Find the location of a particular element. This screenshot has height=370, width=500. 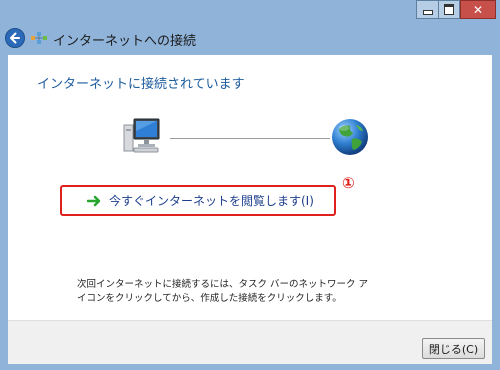

annotation-marker: ① is located at coordinates (348, 183).